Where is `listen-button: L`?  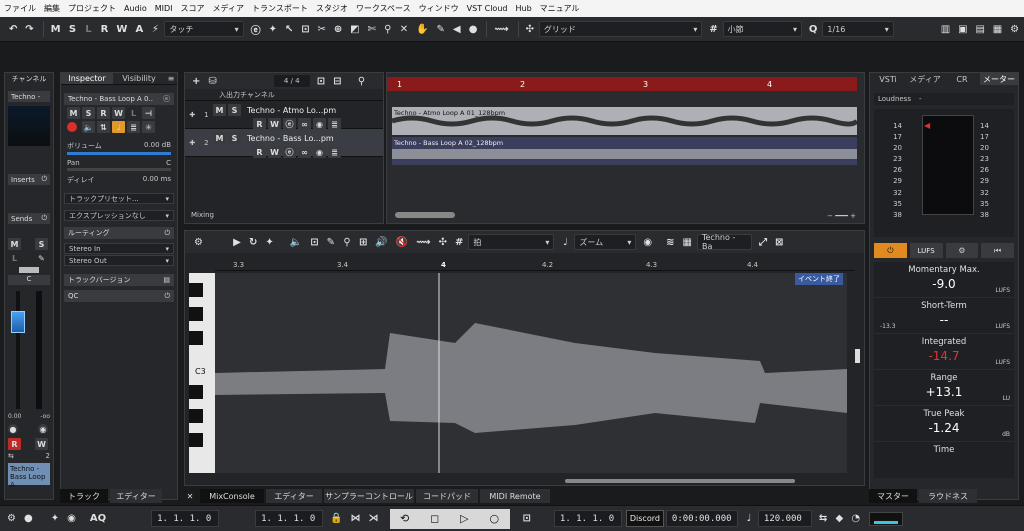
listen-button: L is located at coordinates (88, 29).